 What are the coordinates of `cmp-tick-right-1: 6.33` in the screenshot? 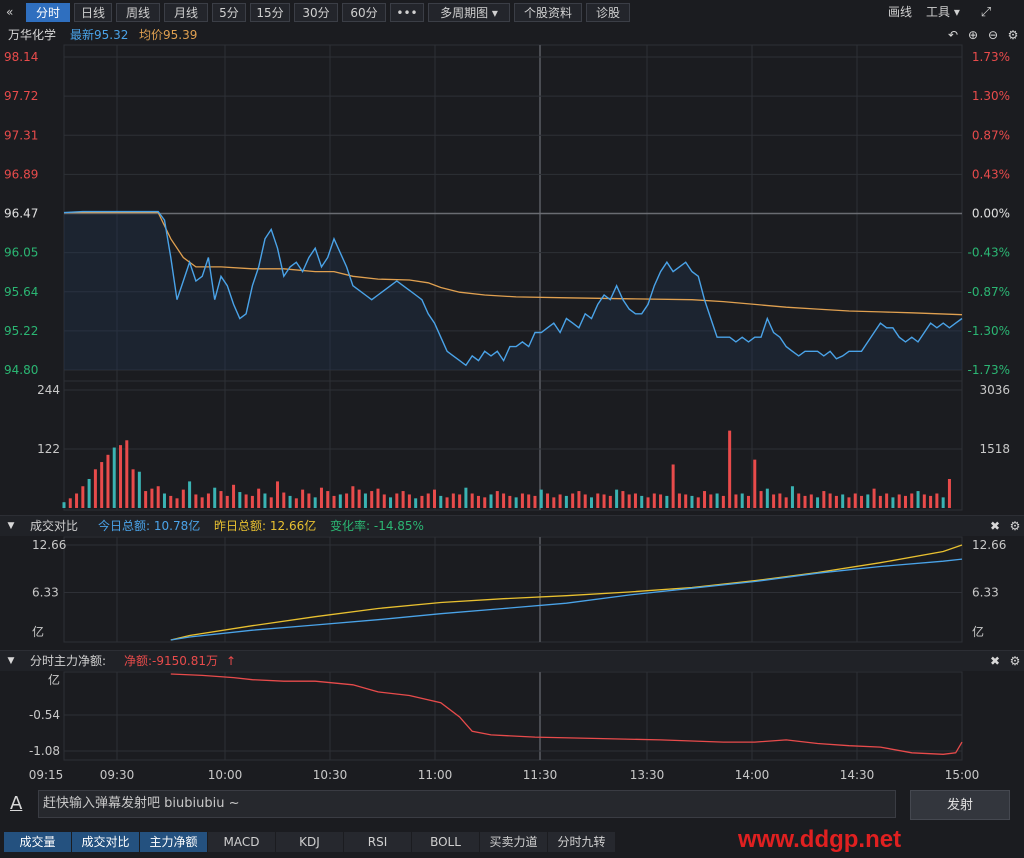 It's located at (985, 593).